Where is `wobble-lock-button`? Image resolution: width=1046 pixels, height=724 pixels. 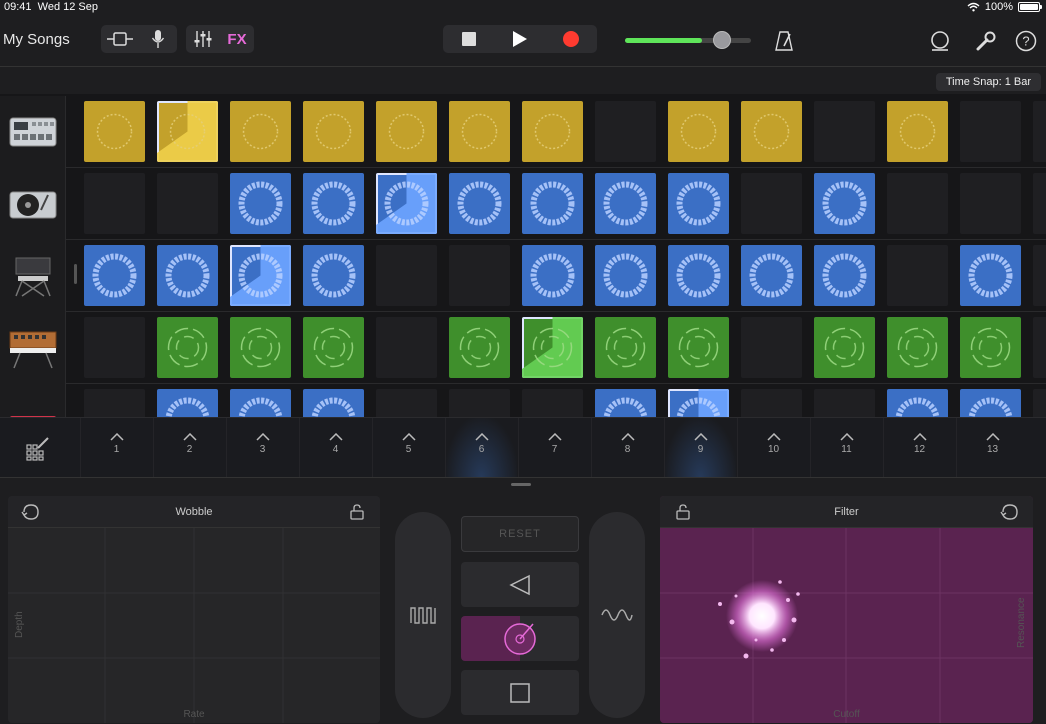
wobble-lock-button is located at coordinates (357, 512).